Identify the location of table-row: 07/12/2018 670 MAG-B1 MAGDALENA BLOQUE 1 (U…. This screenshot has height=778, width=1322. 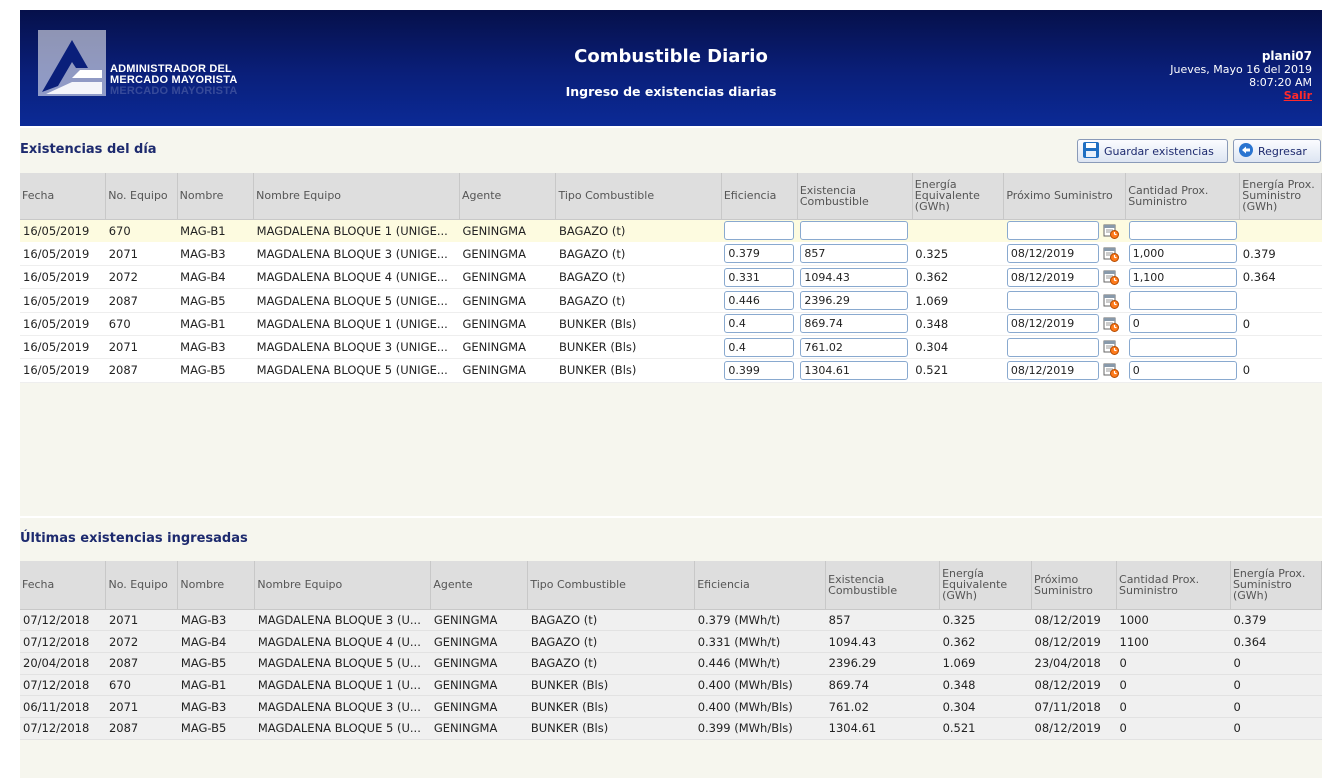
(671, 685).